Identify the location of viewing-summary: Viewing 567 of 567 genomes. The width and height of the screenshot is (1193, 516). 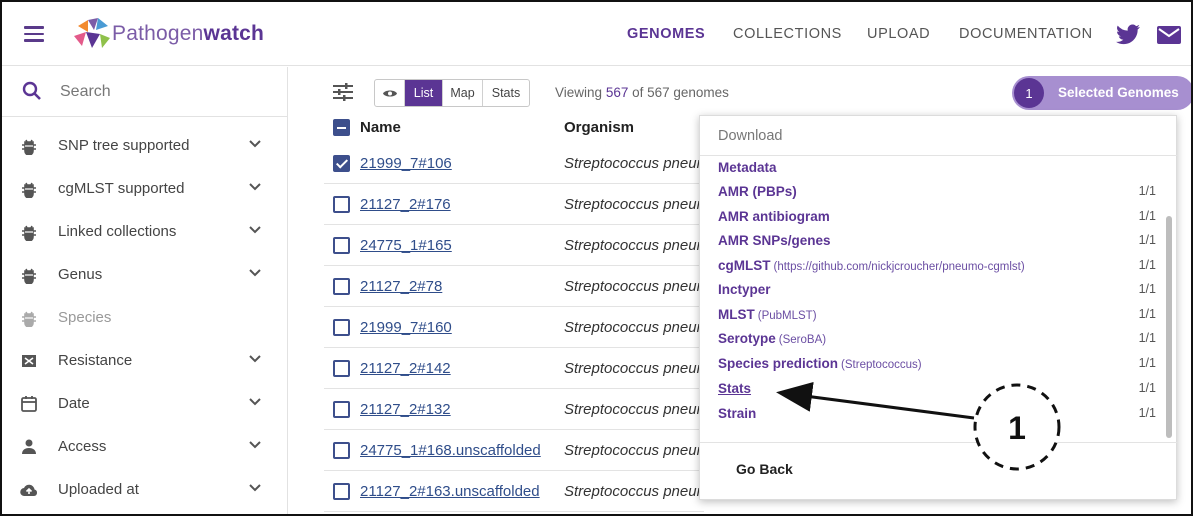
(642, 92).